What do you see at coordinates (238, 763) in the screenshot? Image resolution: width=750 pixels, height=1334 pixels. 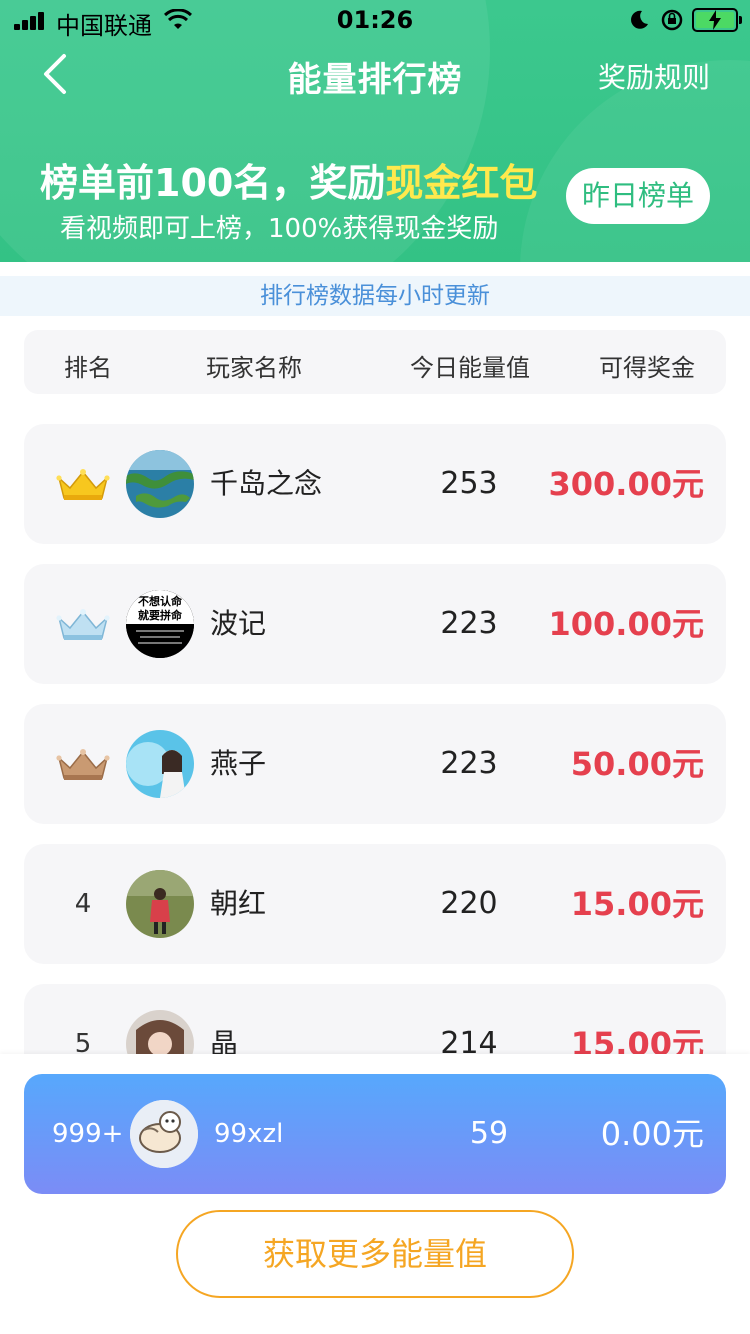 I see `player-name: 燕子` at bounding box center [238, 763].